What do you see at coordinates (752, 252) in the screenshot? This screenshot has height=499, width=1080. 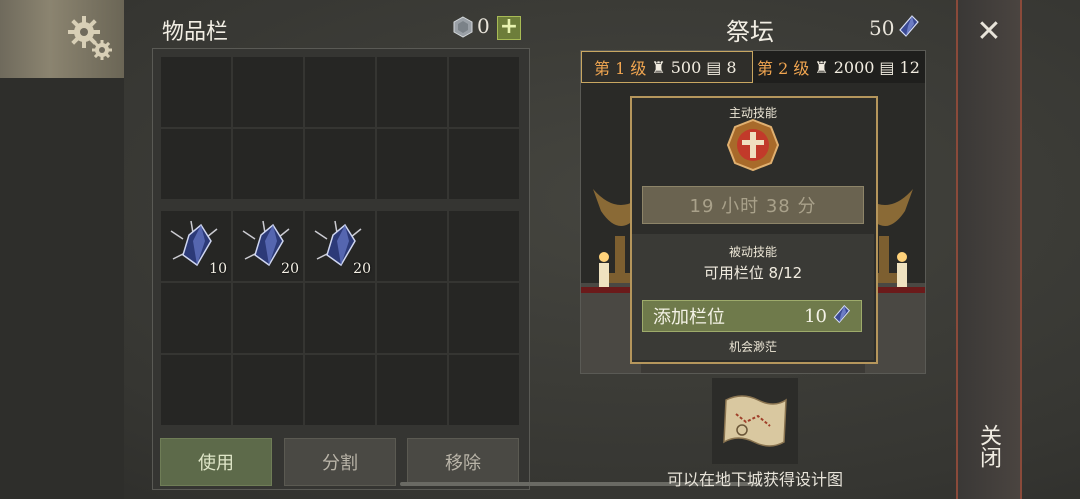 I see `passive-skill-label: 被动技能` at bounding box center [752, 252].